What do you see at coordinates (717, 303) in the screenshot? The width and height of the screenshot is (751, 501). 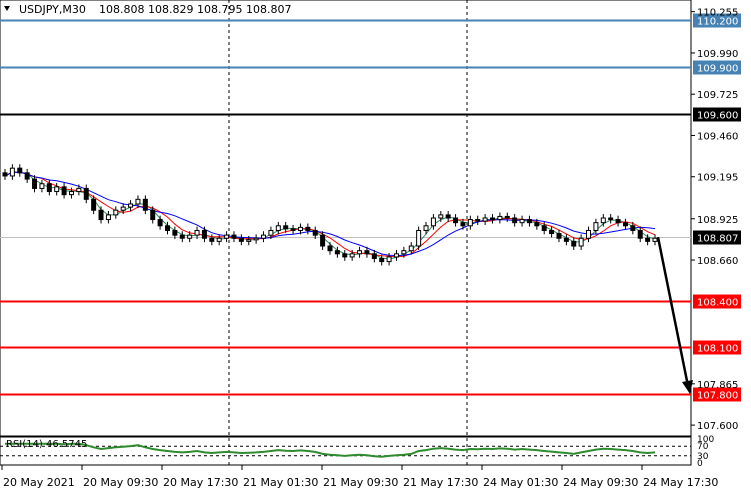 I see `level-price-label: 108.400` at bounding box center [717, 303].